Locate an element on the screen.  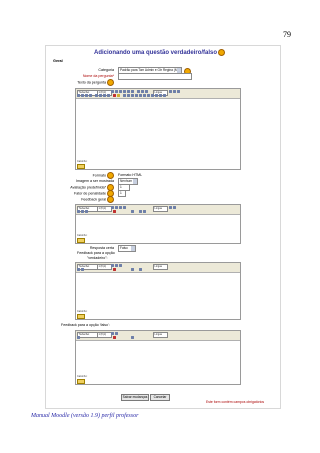
section-general: Geral is located at coordinates (58, 61).